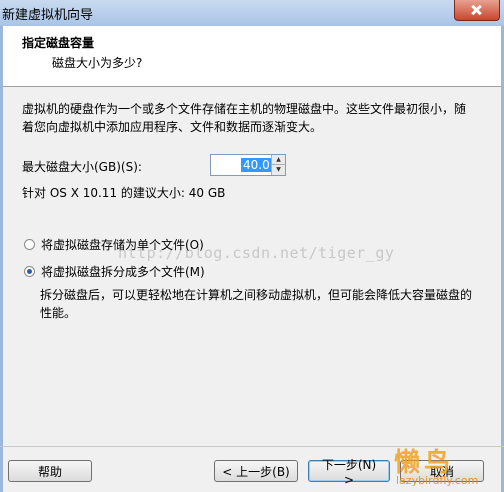 Image resolution: width=504 pixels, height=492 pixels. I want to click on radio-checked-icon, so click(29, 271).